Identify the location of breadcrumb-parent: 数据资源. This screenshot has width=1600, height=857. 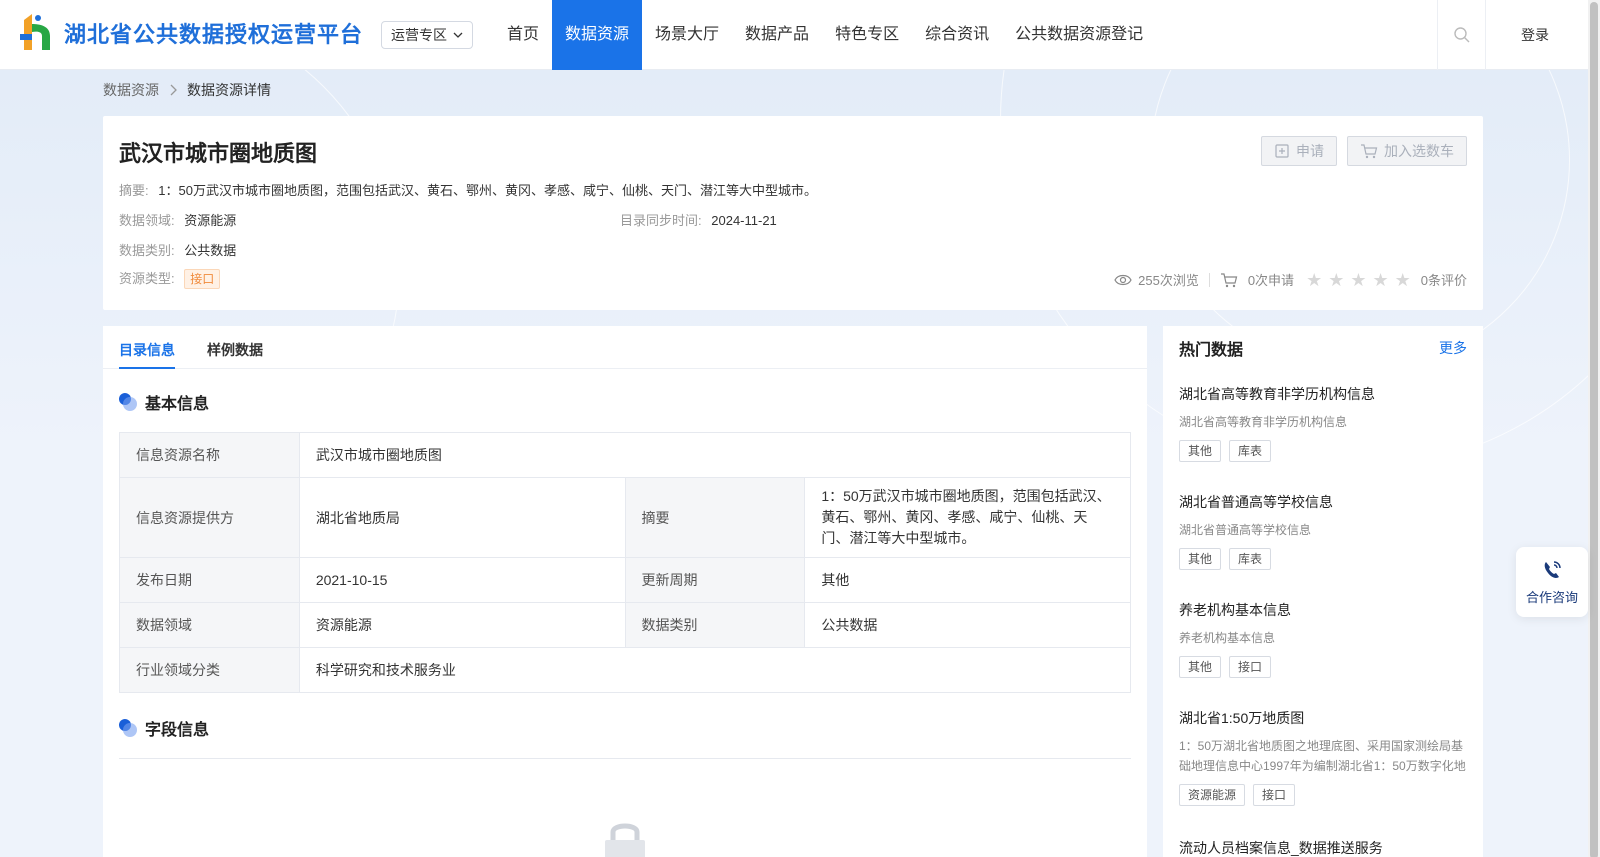
(131, 90).